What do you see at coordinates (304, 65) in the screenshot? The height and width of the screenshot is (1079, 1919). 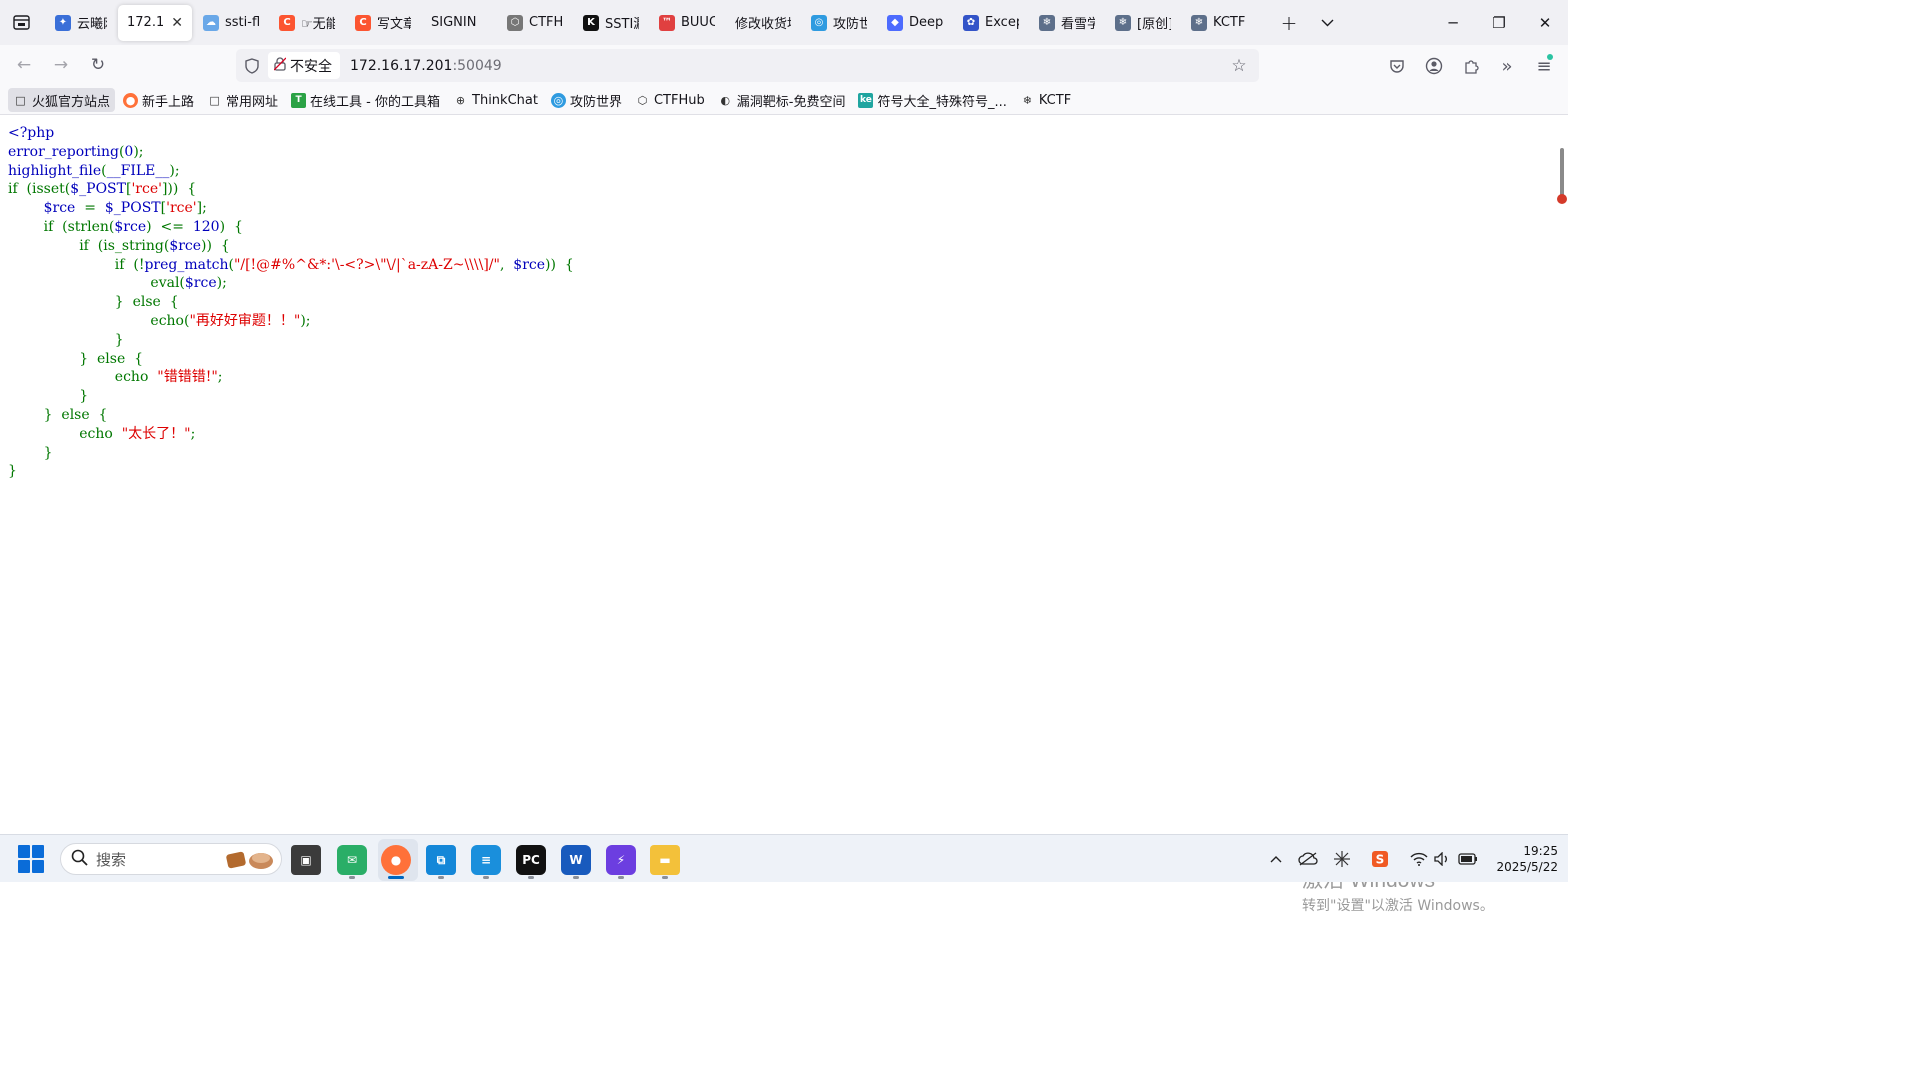 I see `site-security-indicator: 不安全` at bounding box center [304, 65].